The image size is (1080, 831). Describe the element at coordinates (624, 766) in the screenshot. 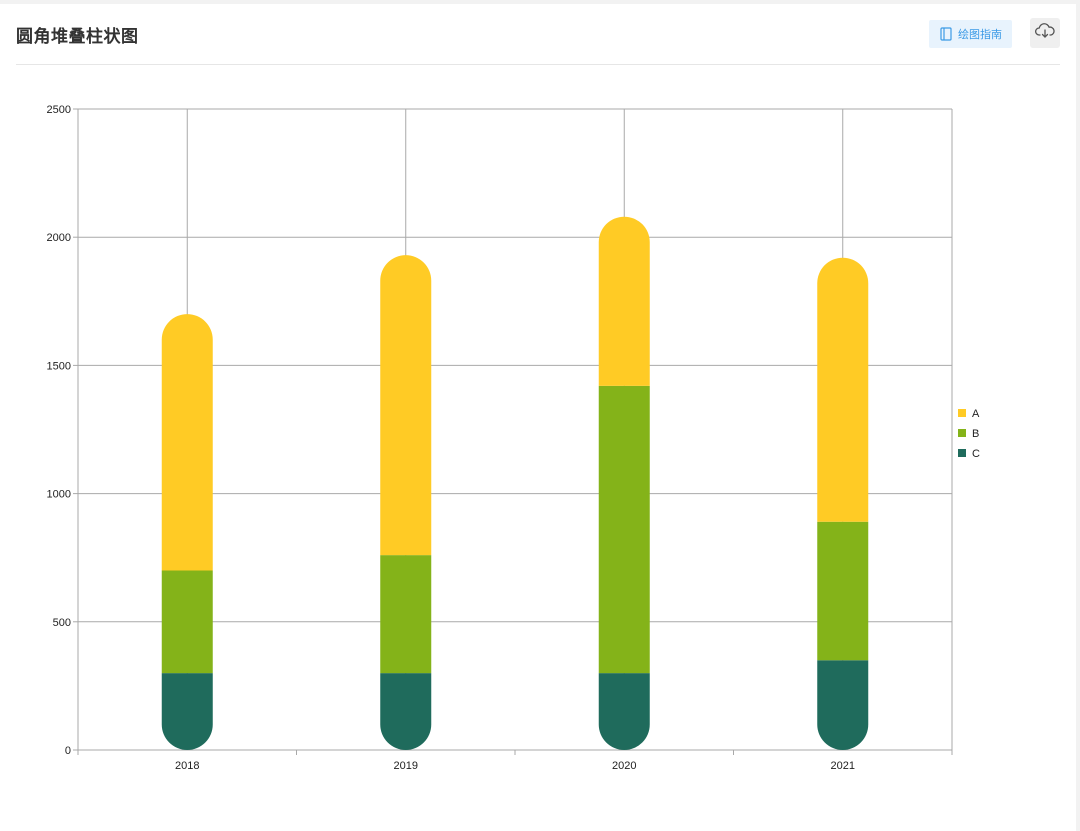

I see `x-tick-label: 2020` at that location.